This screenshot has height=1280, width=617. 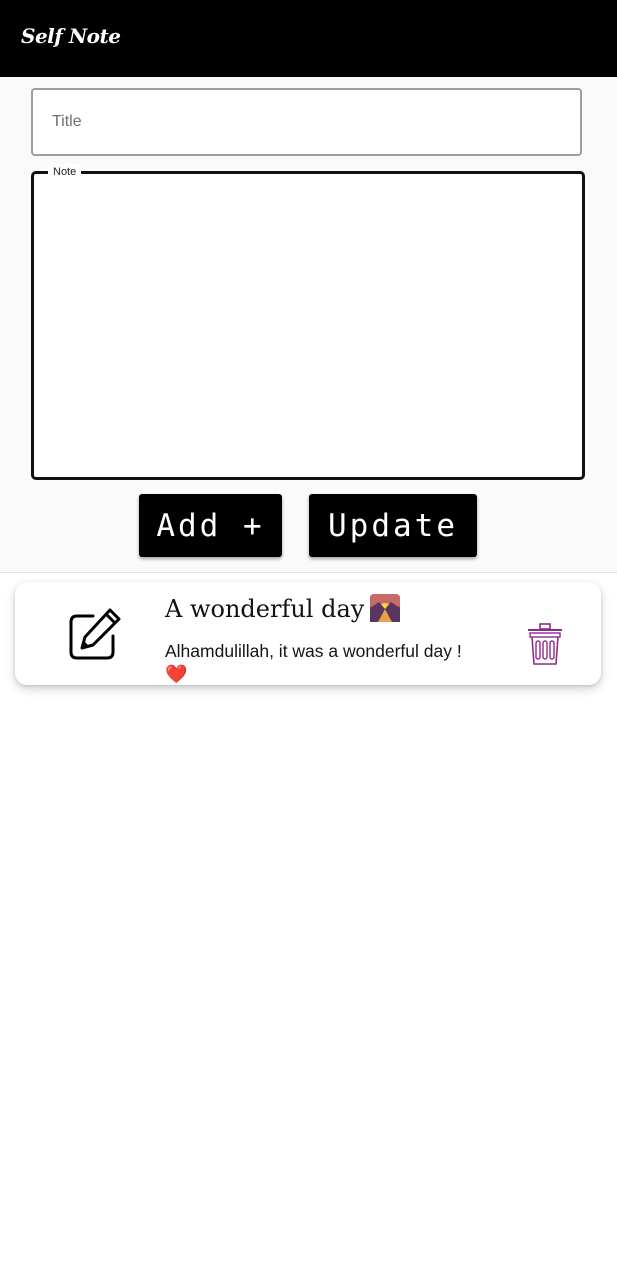 What do you see at coordinates (210, 525) in the screenshot?
I see `add-button: Add +` at bounding box center [210, 525].